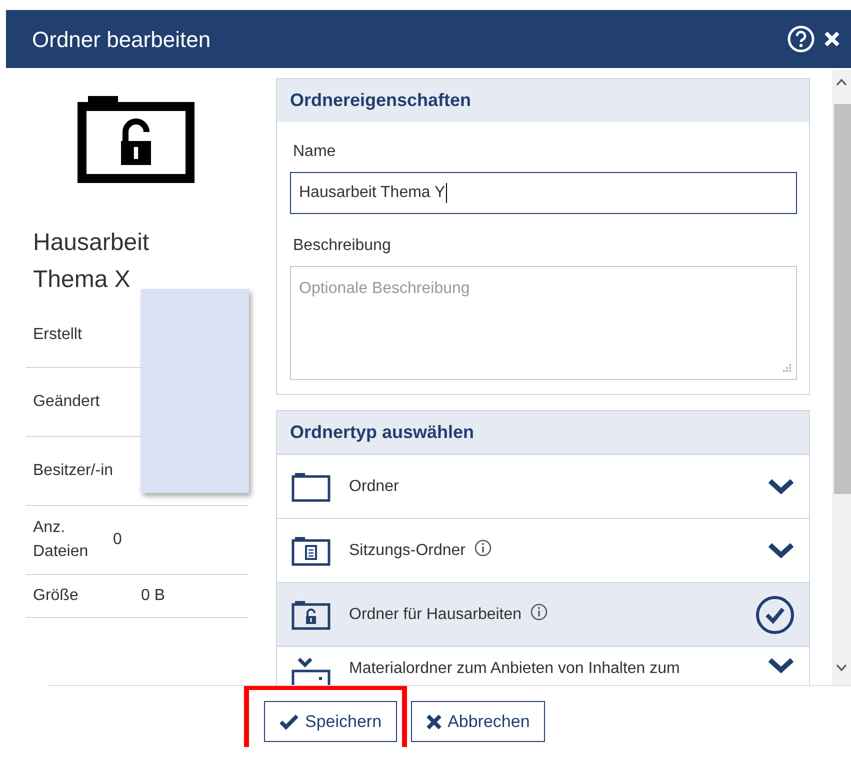 Image resolution: width=851 pixels, height=757 pixels. I want to click on help-icon, so click(801, 39).